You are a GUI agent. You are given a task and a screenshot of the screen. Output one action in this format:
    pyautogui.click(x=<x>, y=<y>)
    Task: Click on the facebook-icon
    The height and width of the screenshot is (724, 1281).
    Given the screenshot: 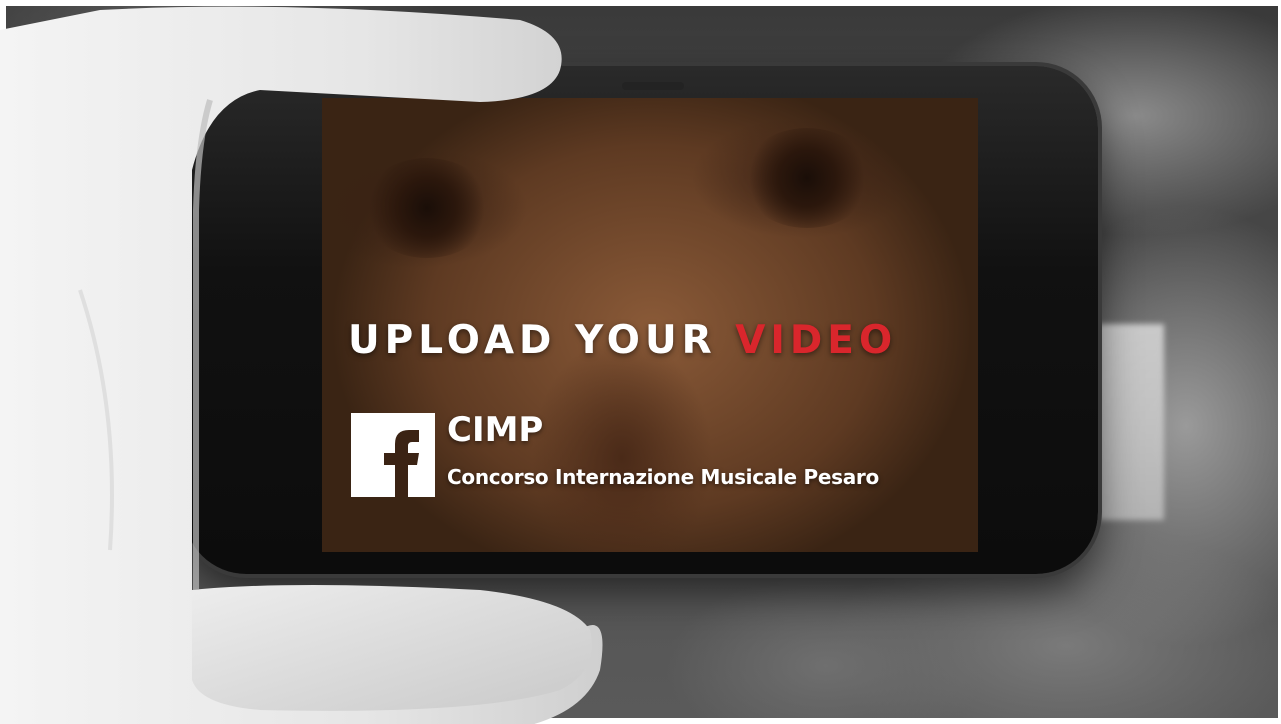 What is the action you would take?
    pyautogui.click(x=393, y=455)
    